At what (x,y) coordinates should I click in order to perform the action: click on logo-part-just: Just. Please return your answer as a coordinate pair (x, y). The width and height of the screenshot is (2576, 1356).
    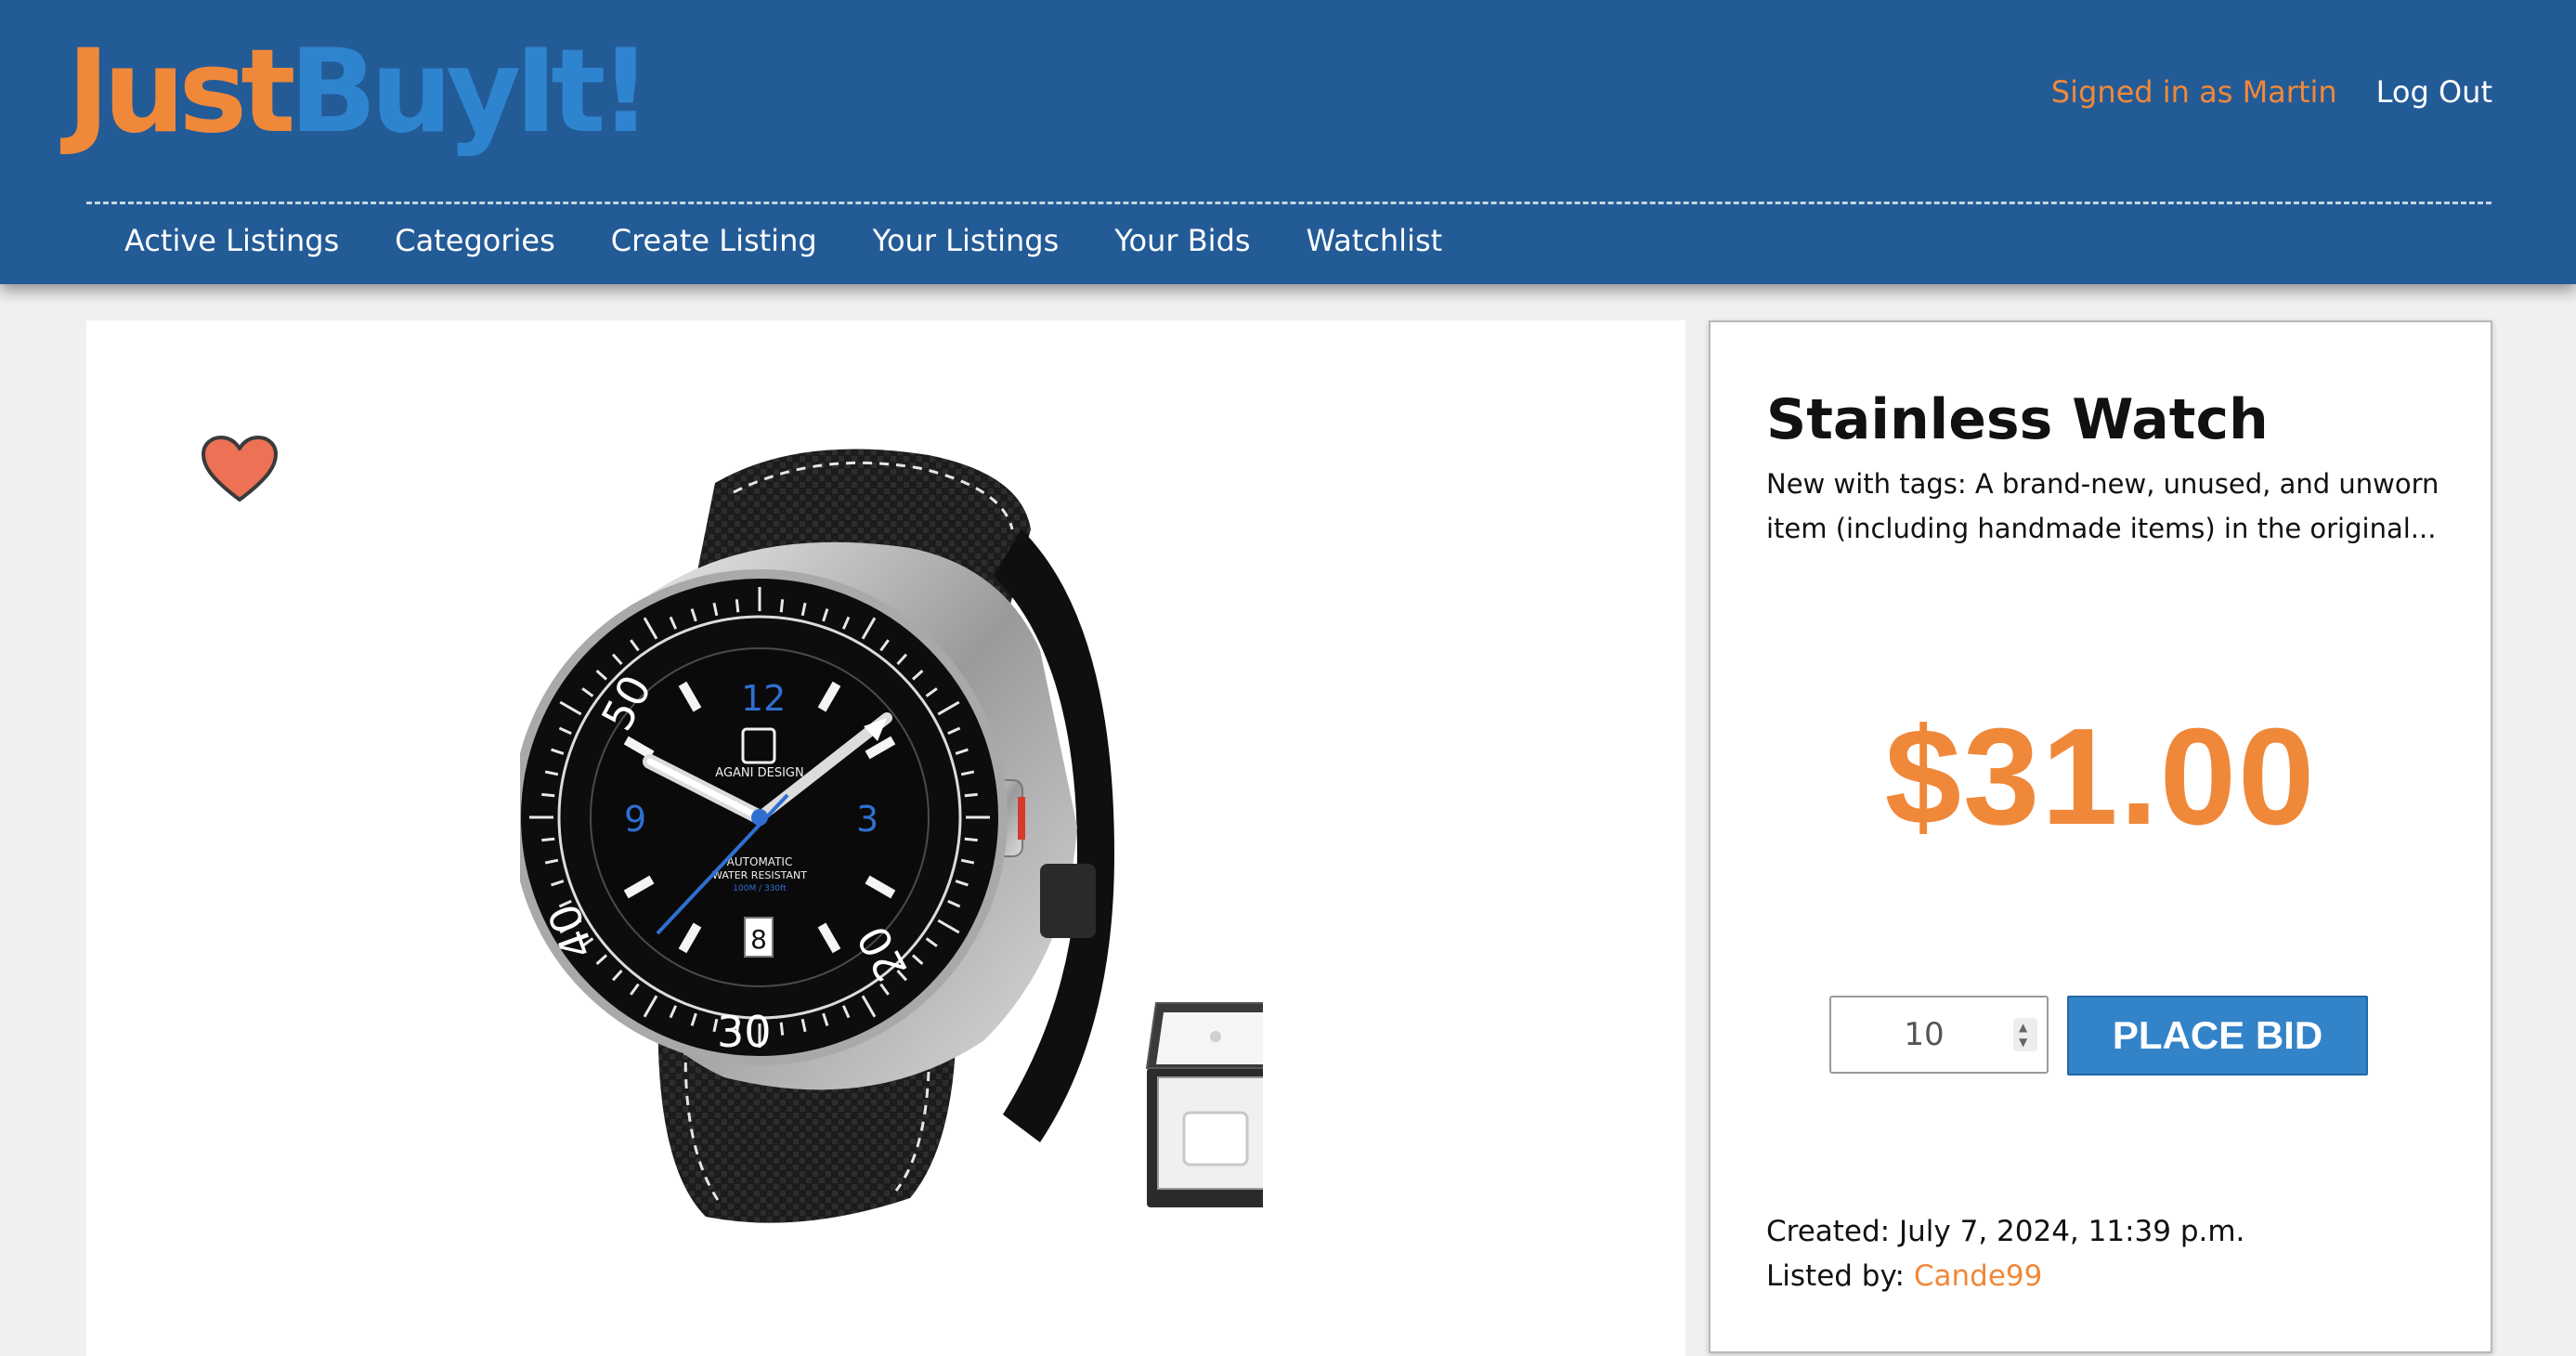
    Looking at the image, I should click on (181, 92).